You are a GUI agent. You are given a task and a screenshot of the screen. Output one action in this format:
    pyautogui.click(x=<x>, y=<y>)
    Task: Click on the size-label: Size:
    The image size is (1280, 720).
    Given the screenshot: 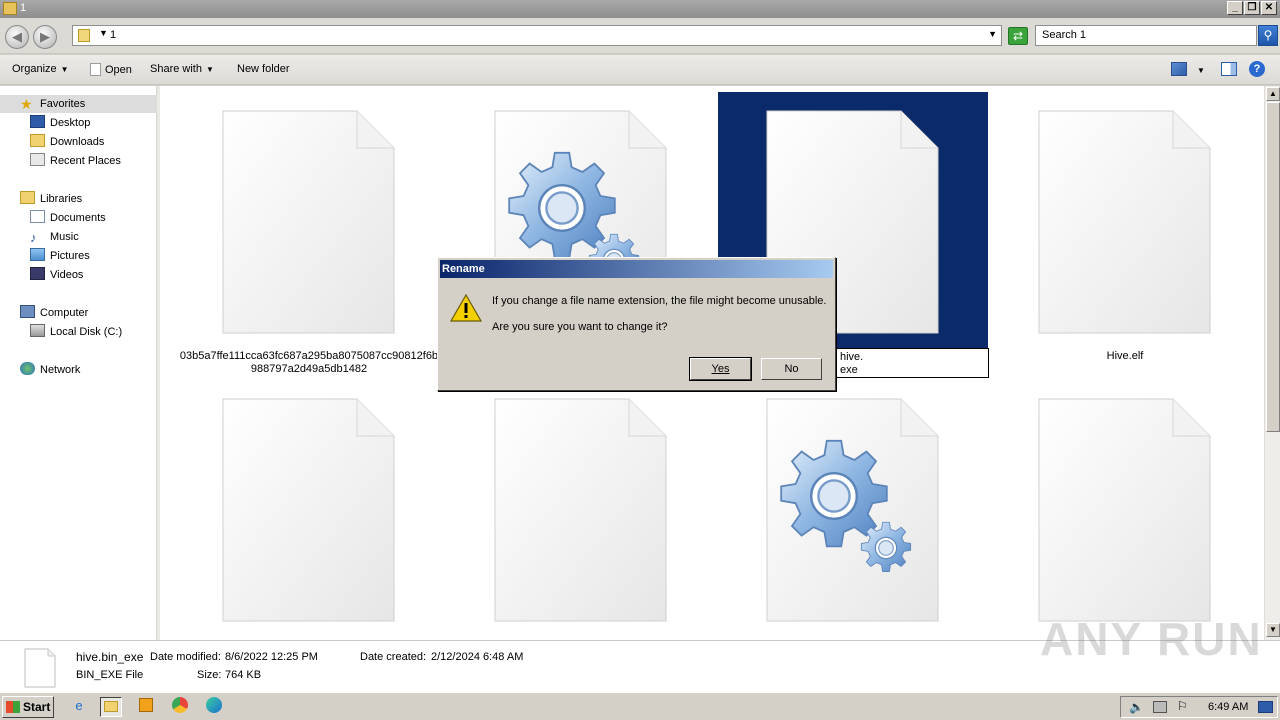 What is the action you would take?
    pyautogui.click(x=209, y=675)
    